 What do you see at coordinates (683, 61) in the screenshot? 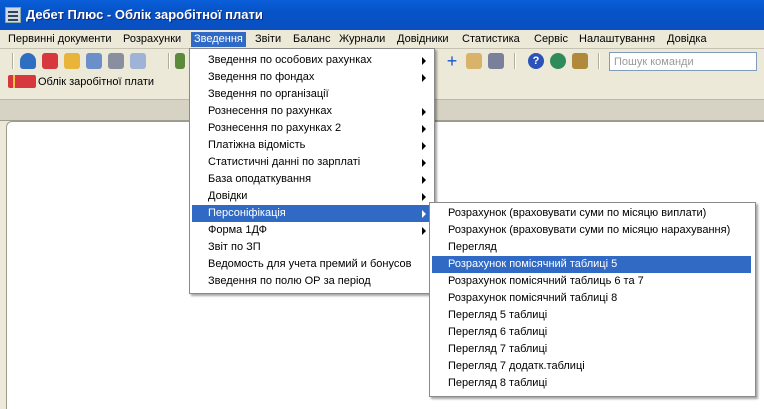
I see `search-input` at bounding box center [683, 61].